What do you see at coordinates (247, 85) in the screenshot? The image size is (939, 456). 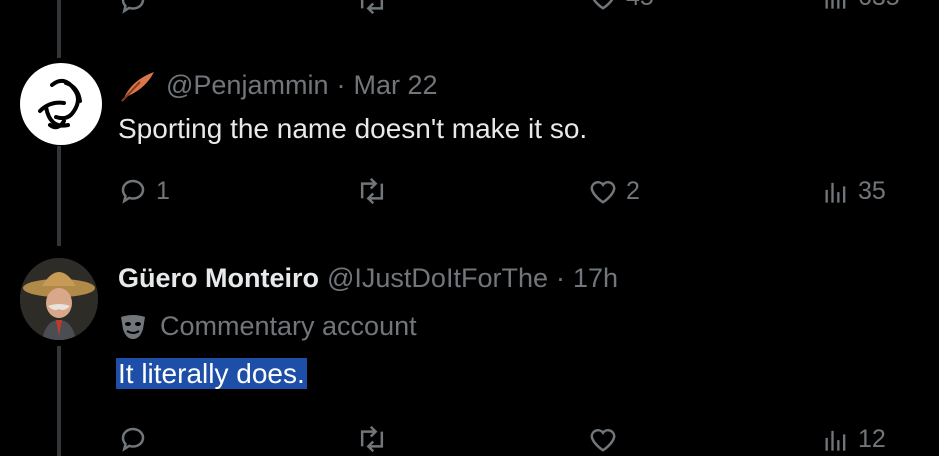 I see `tweet1-handle: @Penjammin` at bounding box center [247, 85].